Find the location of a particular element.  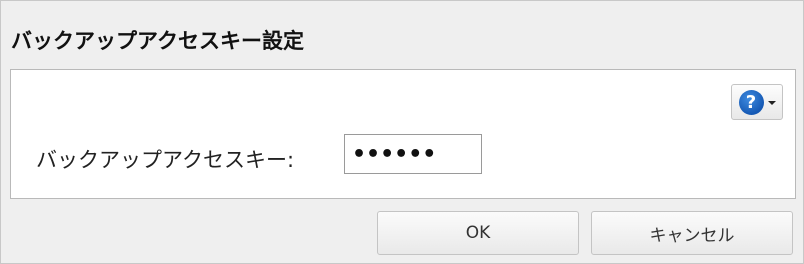

dialog-title: バックアップアクセスキー設定 is located at coordinates (157, 41).